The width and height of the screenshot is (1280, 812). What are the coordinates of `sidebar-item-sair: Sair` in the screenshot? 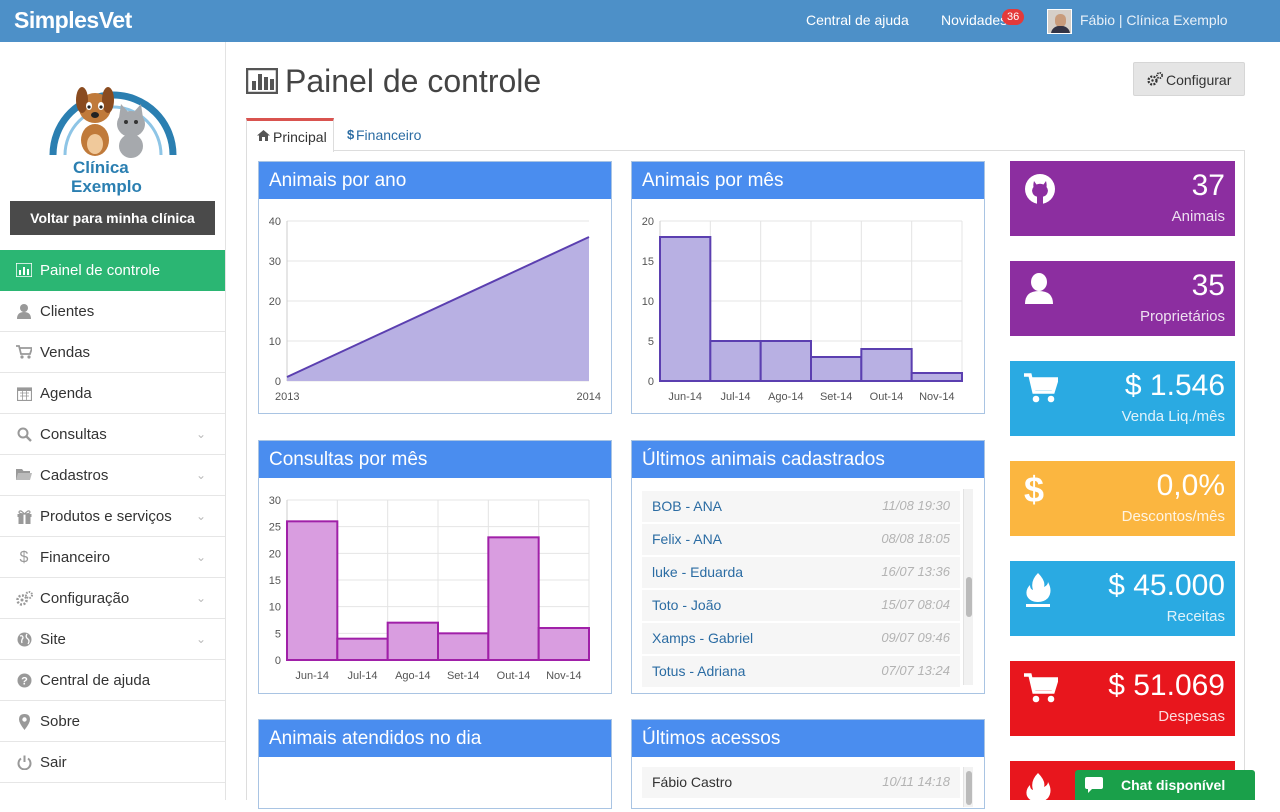 It's located at (112, 762).